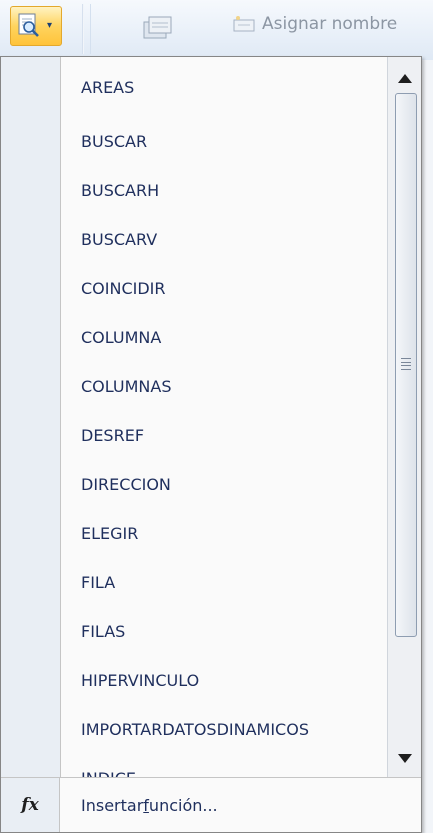 This screenshot has width=433, height=833. I want to click on name-tag-icon, so click(244, 24).